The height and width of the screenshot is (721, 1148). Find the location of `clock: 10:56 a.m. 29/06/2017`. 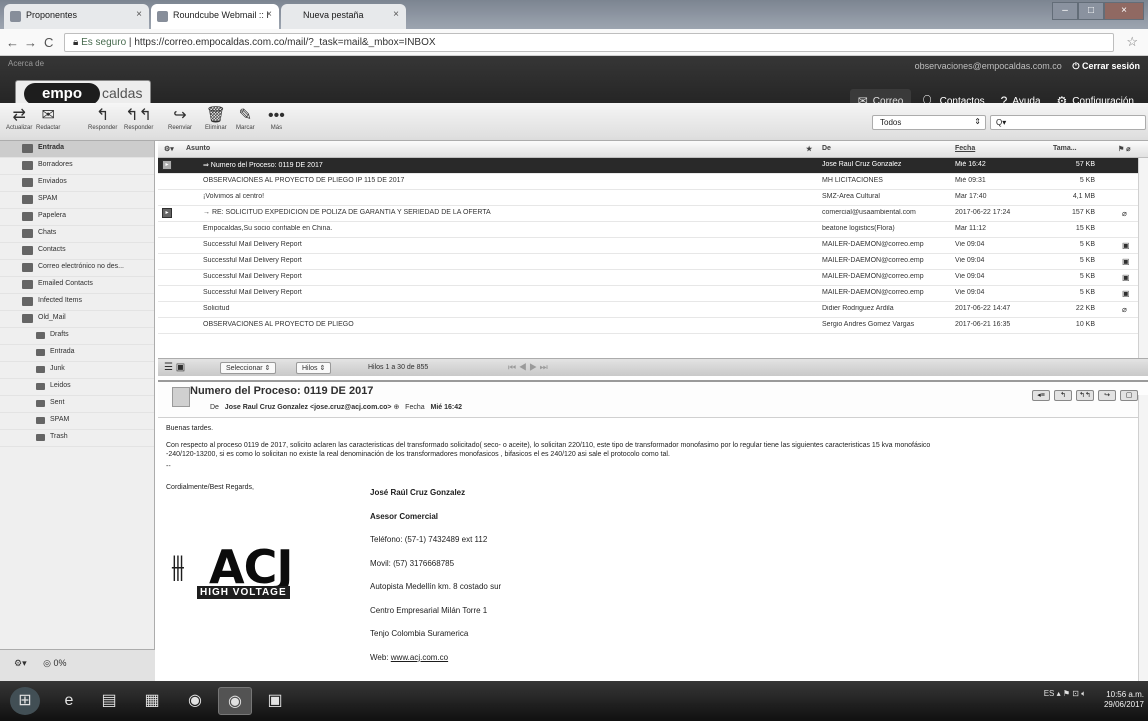

clock: 10:56 a.m. 29/06/2017 is located at coordinates (1124, 700).